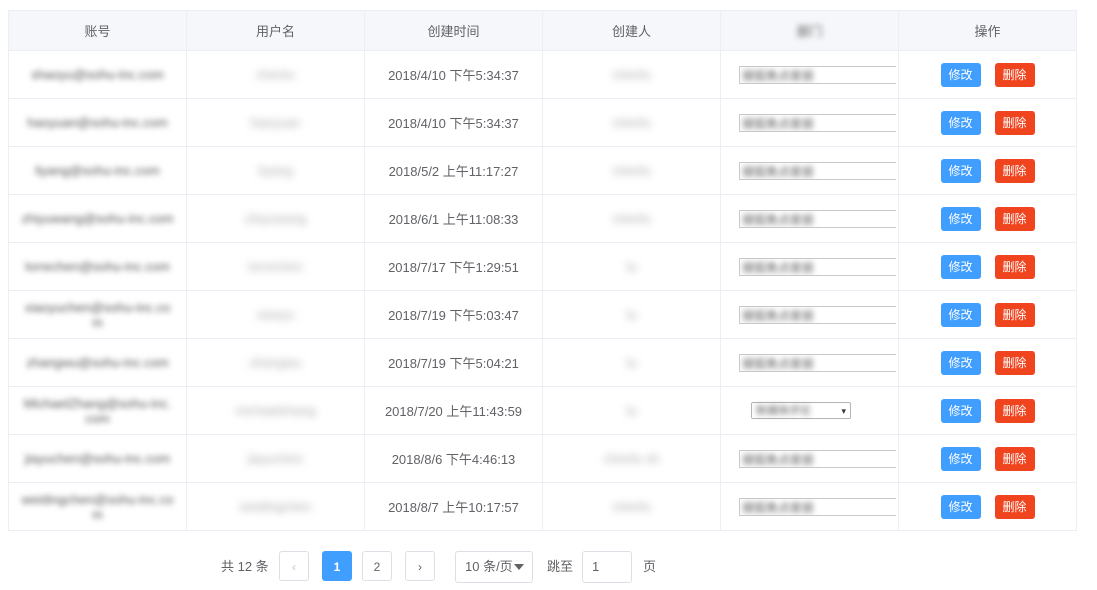 Image resolution: width=1097 pixels, height=590 pixels. I want to click on username-text: zhiyuwang, so click(275, 218).